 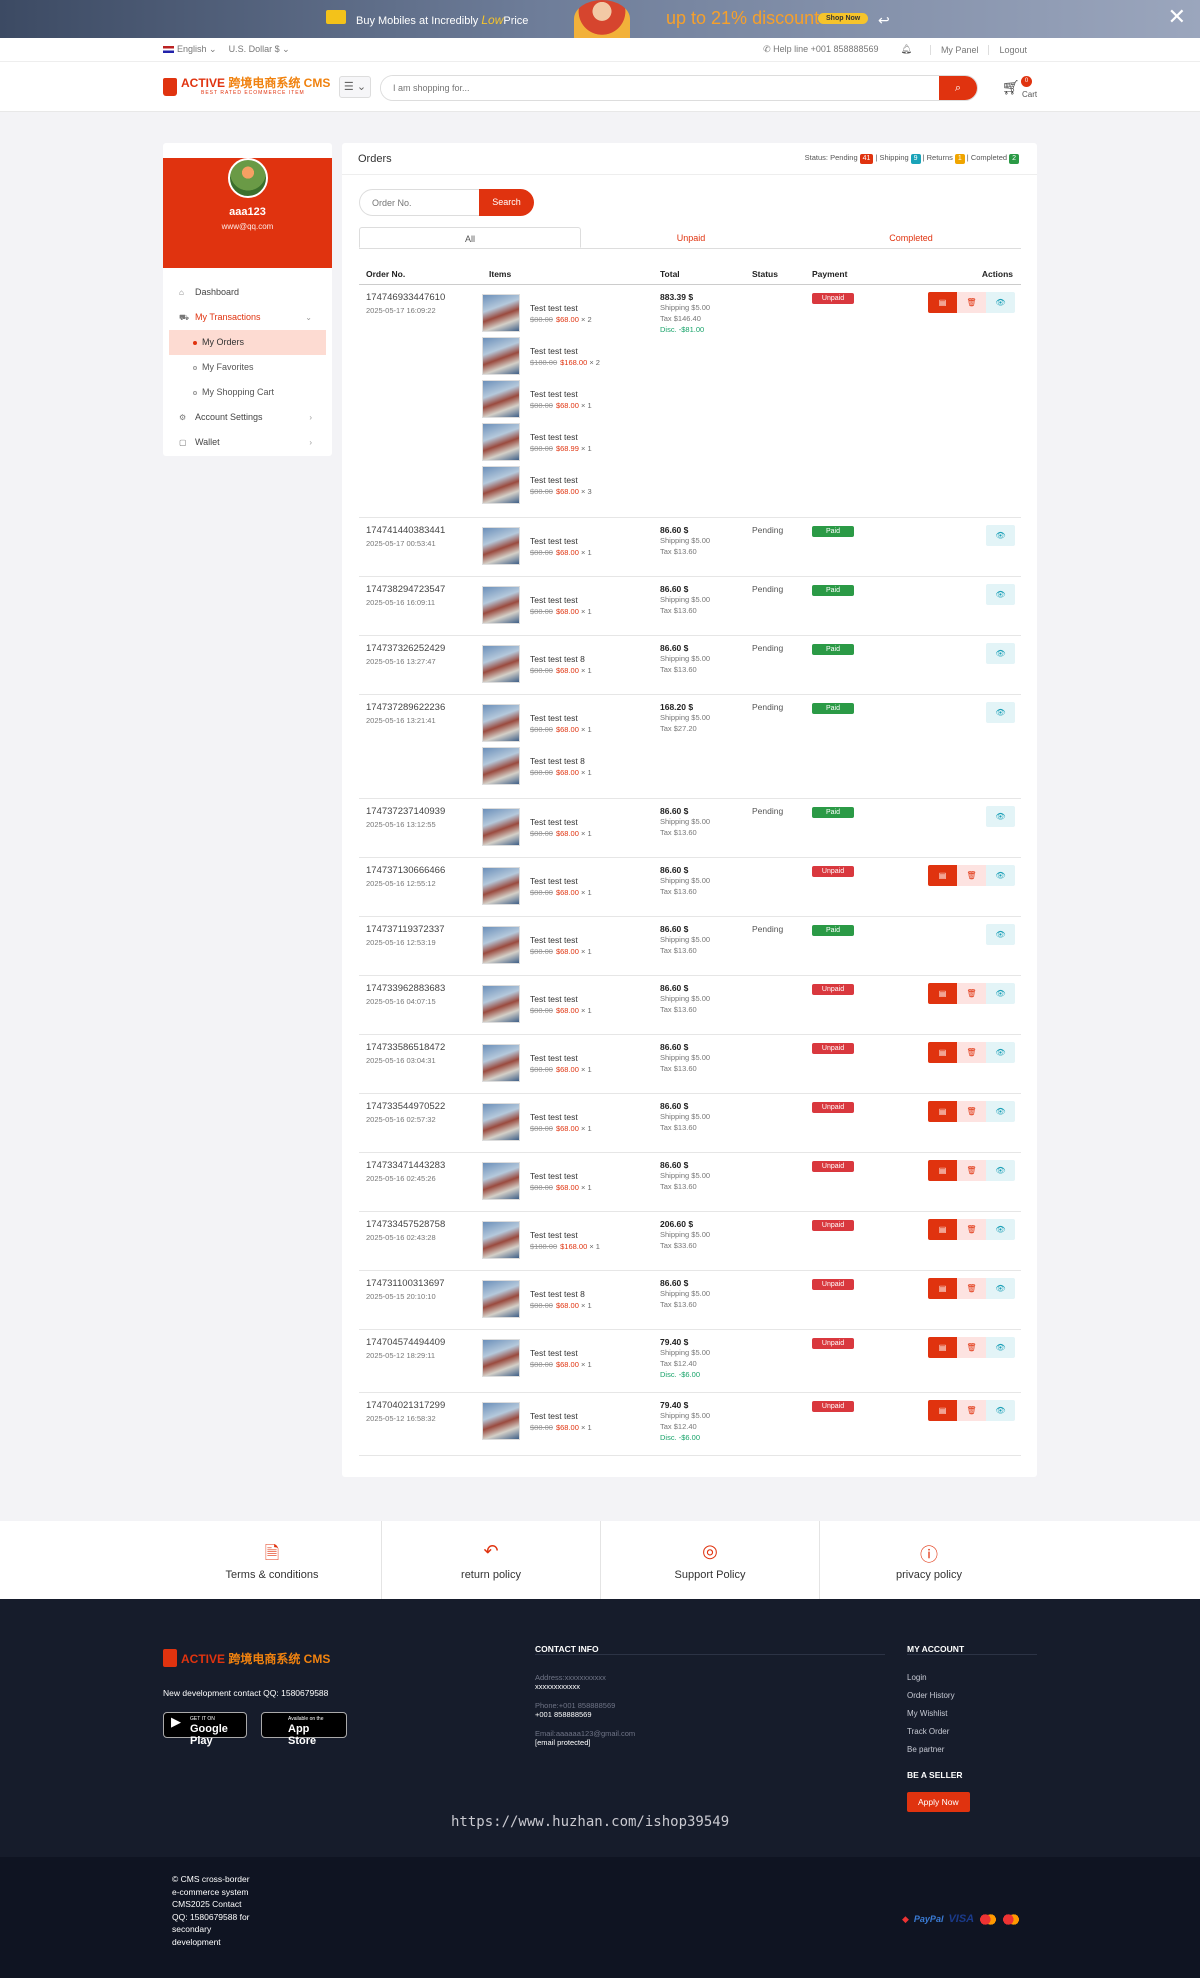 I want to click on search-input, so click(x=661, y=88).